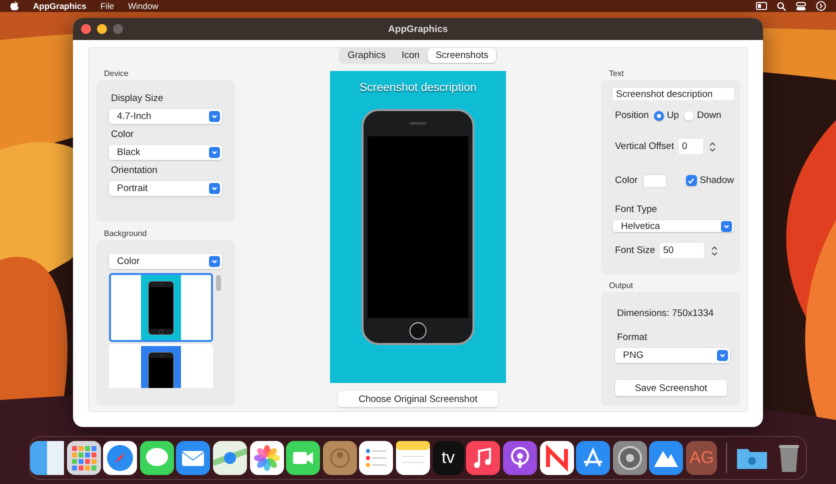 Image resolution: width=836 pixels, height=484 pixels. Describe the element at coordinates (682, 250) in the screenshot. I see `font-size-field: 50` at that location.